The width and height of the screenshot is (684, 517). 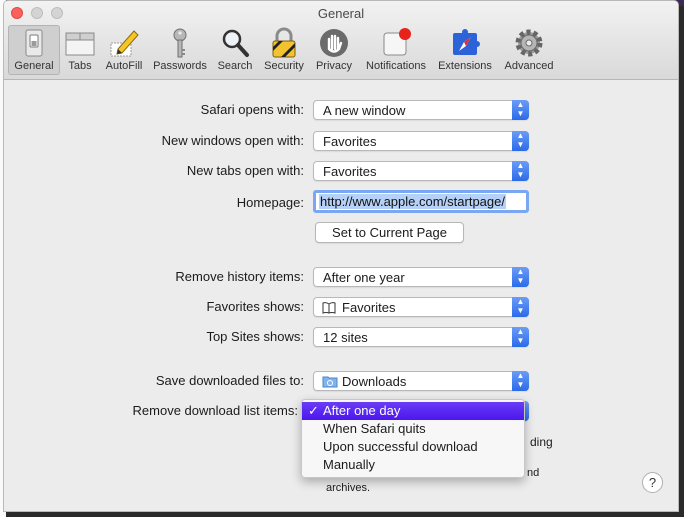 I want to click on partial-text-archives: archives., so click(x=348, y=488).